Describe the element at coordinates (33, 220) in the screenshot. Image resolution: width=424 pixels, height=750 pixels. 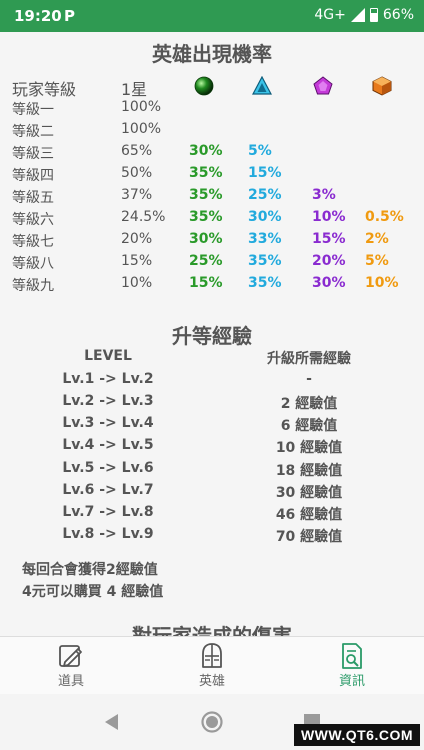
I see `level-label: 等級六` at that location.